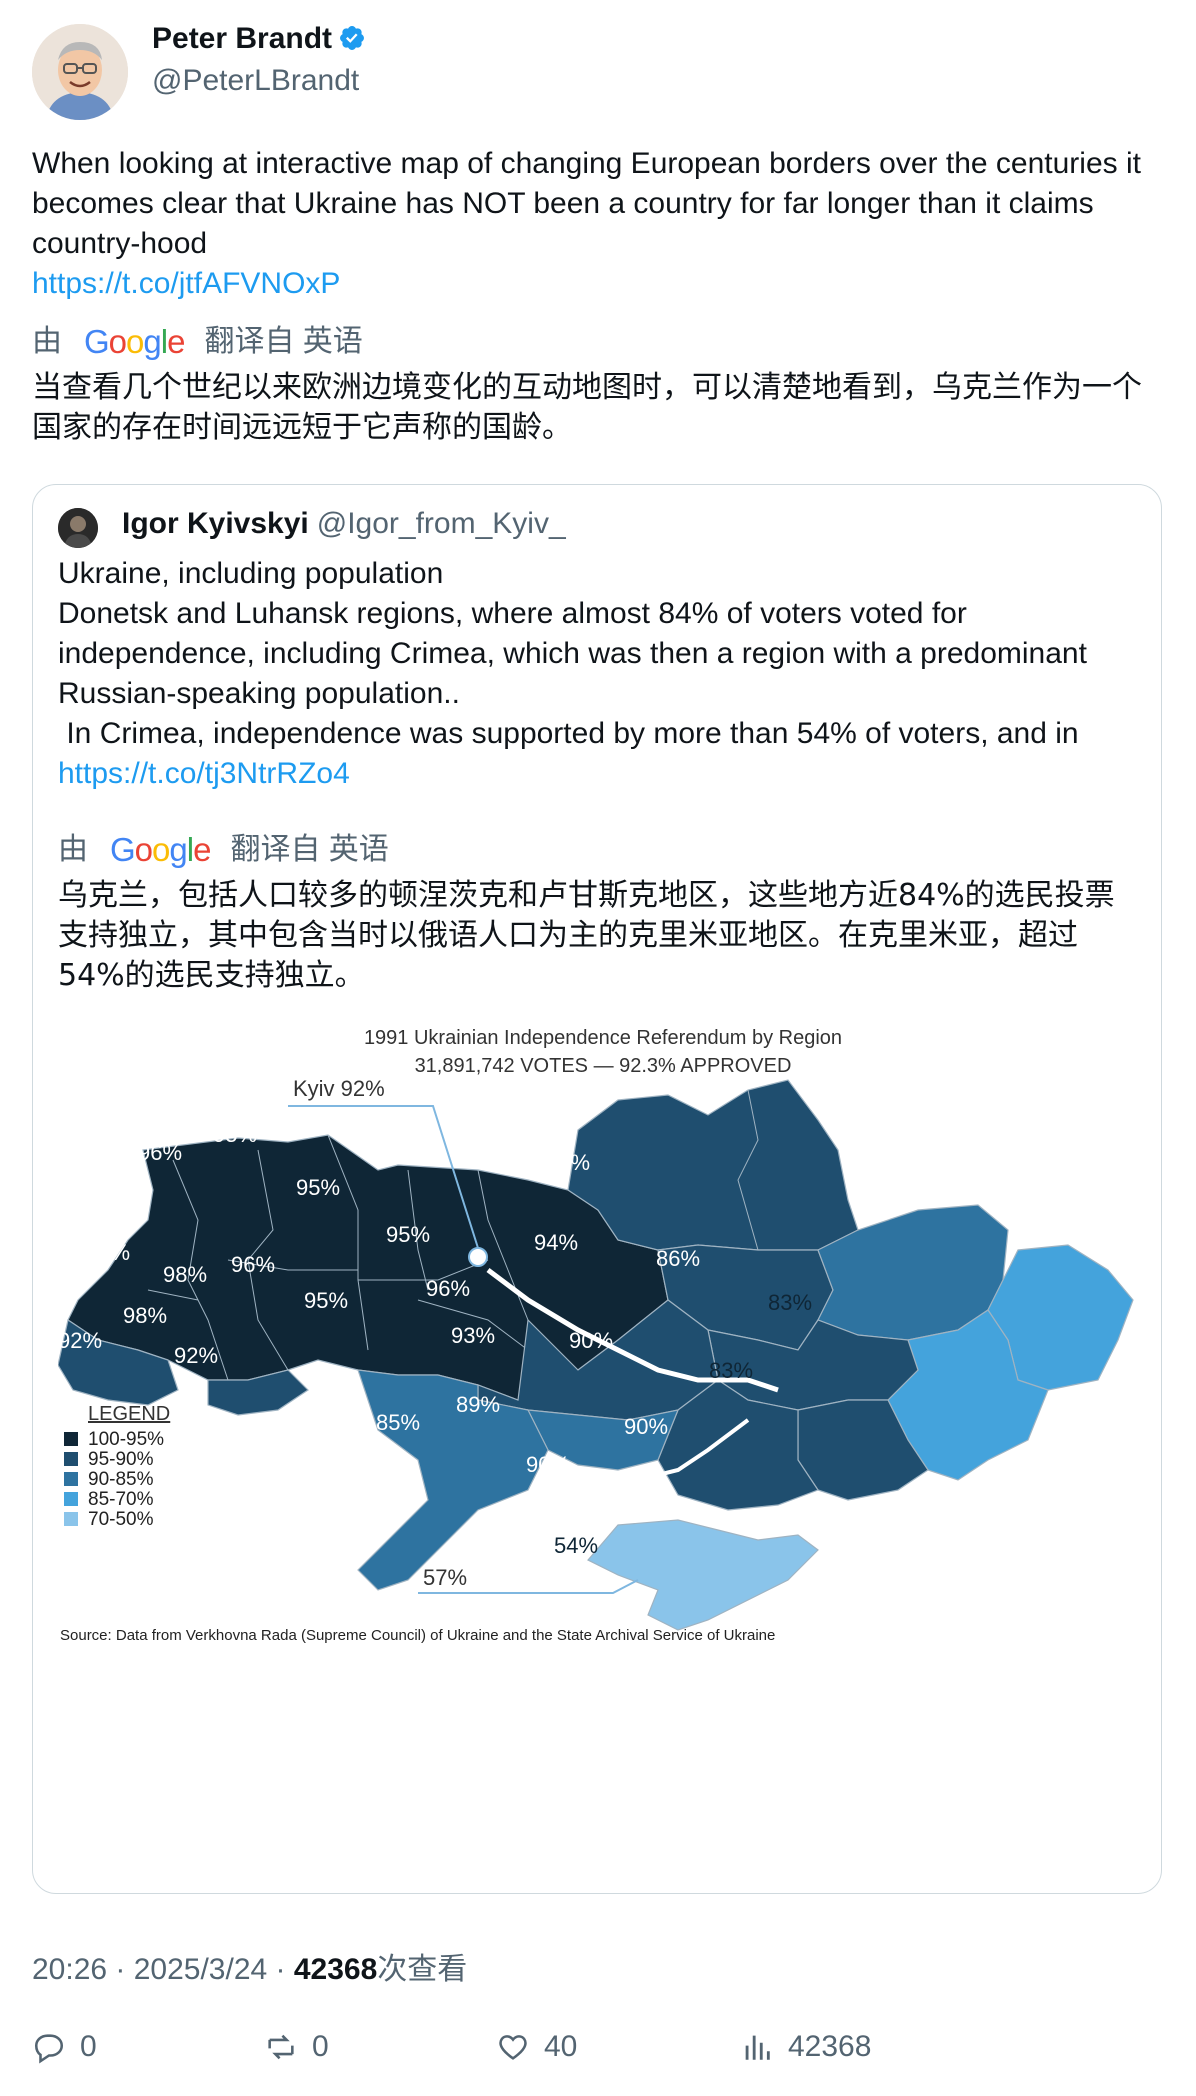 This screenshot has width=1196, height=2096. What do you see at coordinates (126, 1439) in the screenshot?
I see `legend-label: 100-95%` at bounding box center [126, 1439].